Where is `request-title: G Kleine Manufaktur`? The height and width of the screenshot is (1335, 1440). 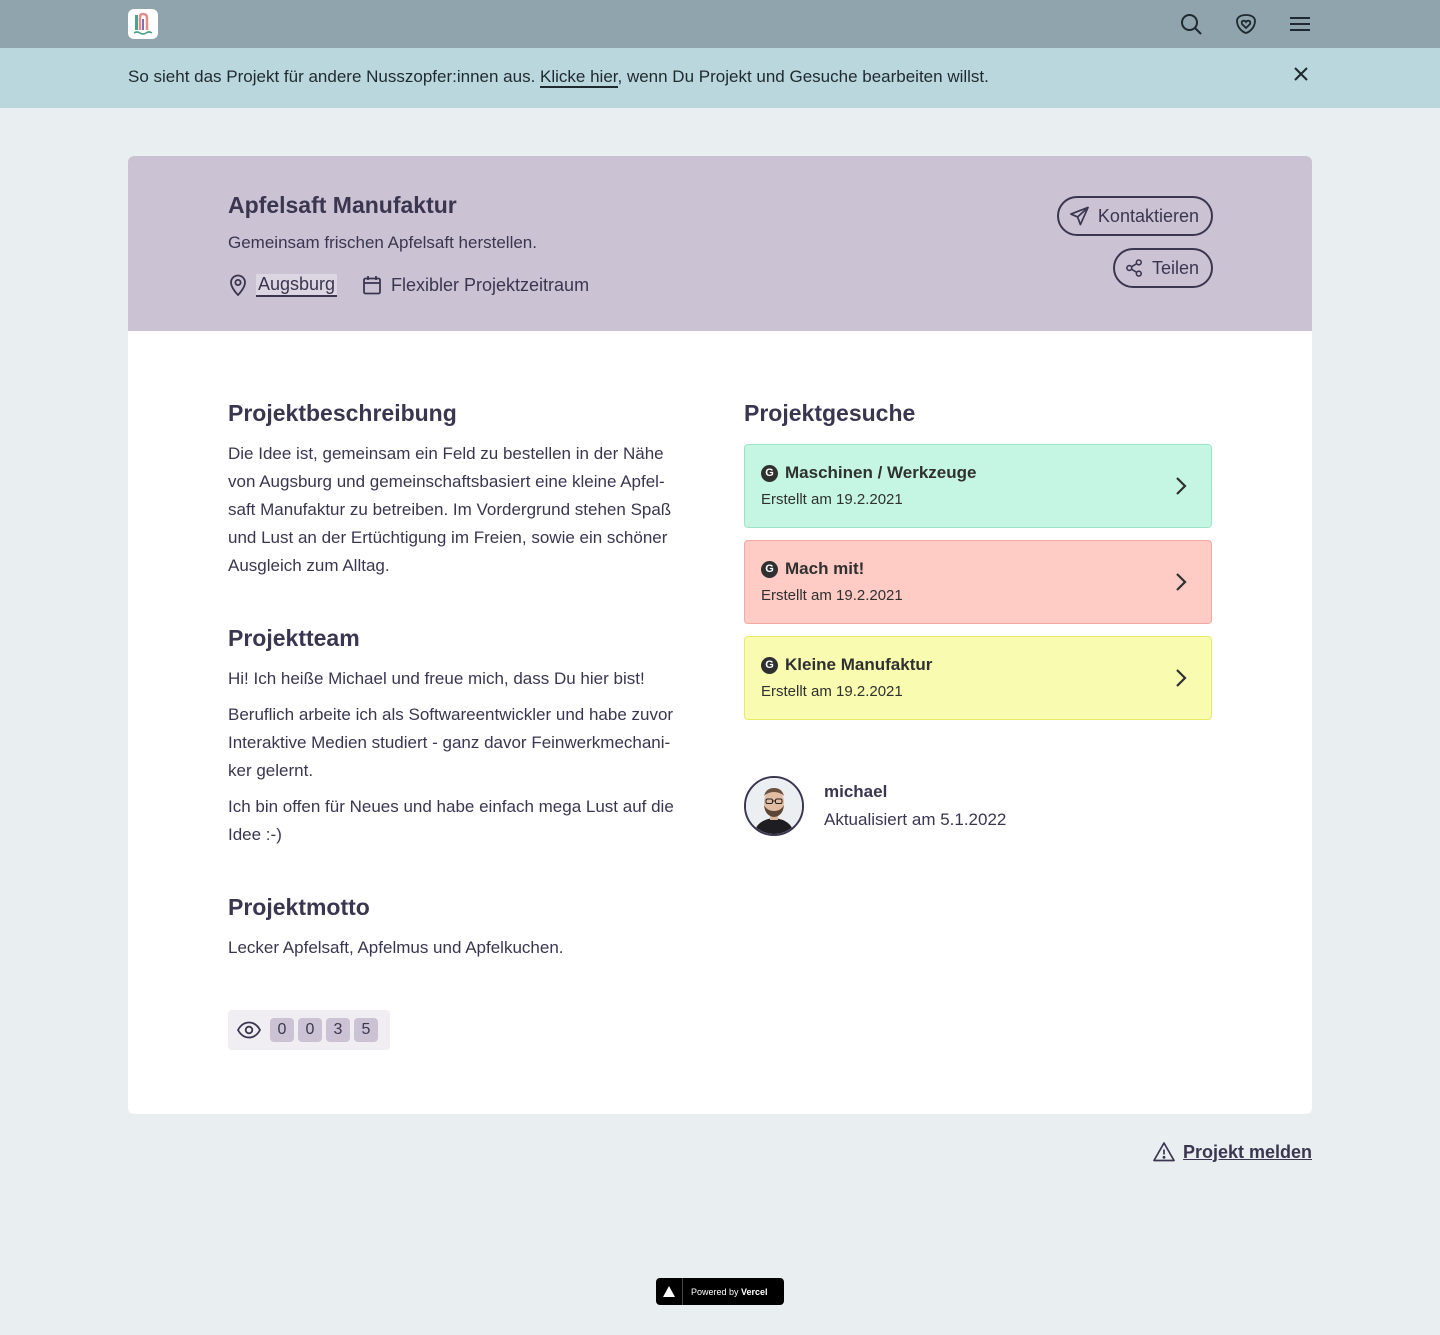
request-title: G Kleine Manufaktur is located at coordinates (846, 665).